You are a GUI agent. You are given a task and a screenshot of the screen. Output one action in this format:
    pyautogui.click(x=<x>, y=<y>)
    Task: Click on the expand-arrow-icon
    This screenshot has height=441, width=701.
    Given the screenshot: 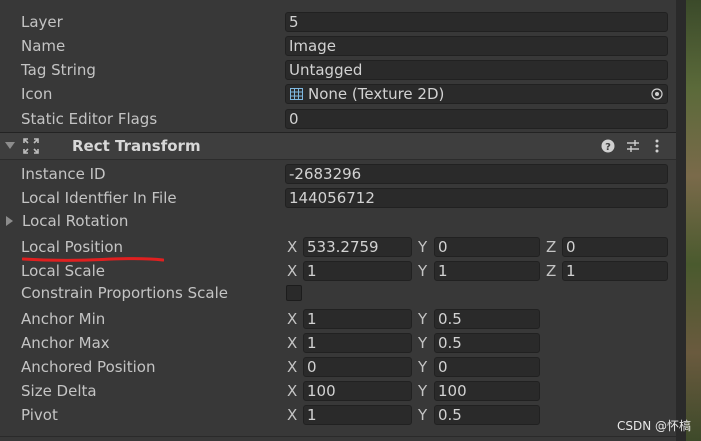 What is the action you would take?
    pyautogui.click(x=10, y=221)
    